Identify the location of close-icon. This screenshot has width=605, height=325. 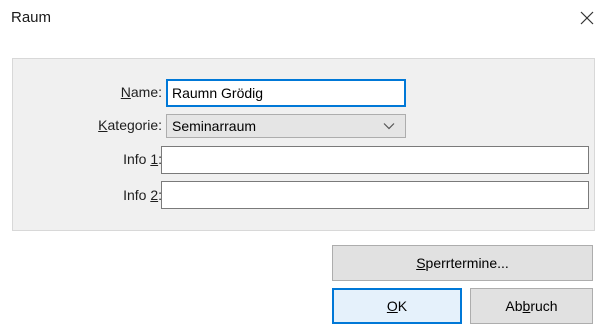
(587, 18).